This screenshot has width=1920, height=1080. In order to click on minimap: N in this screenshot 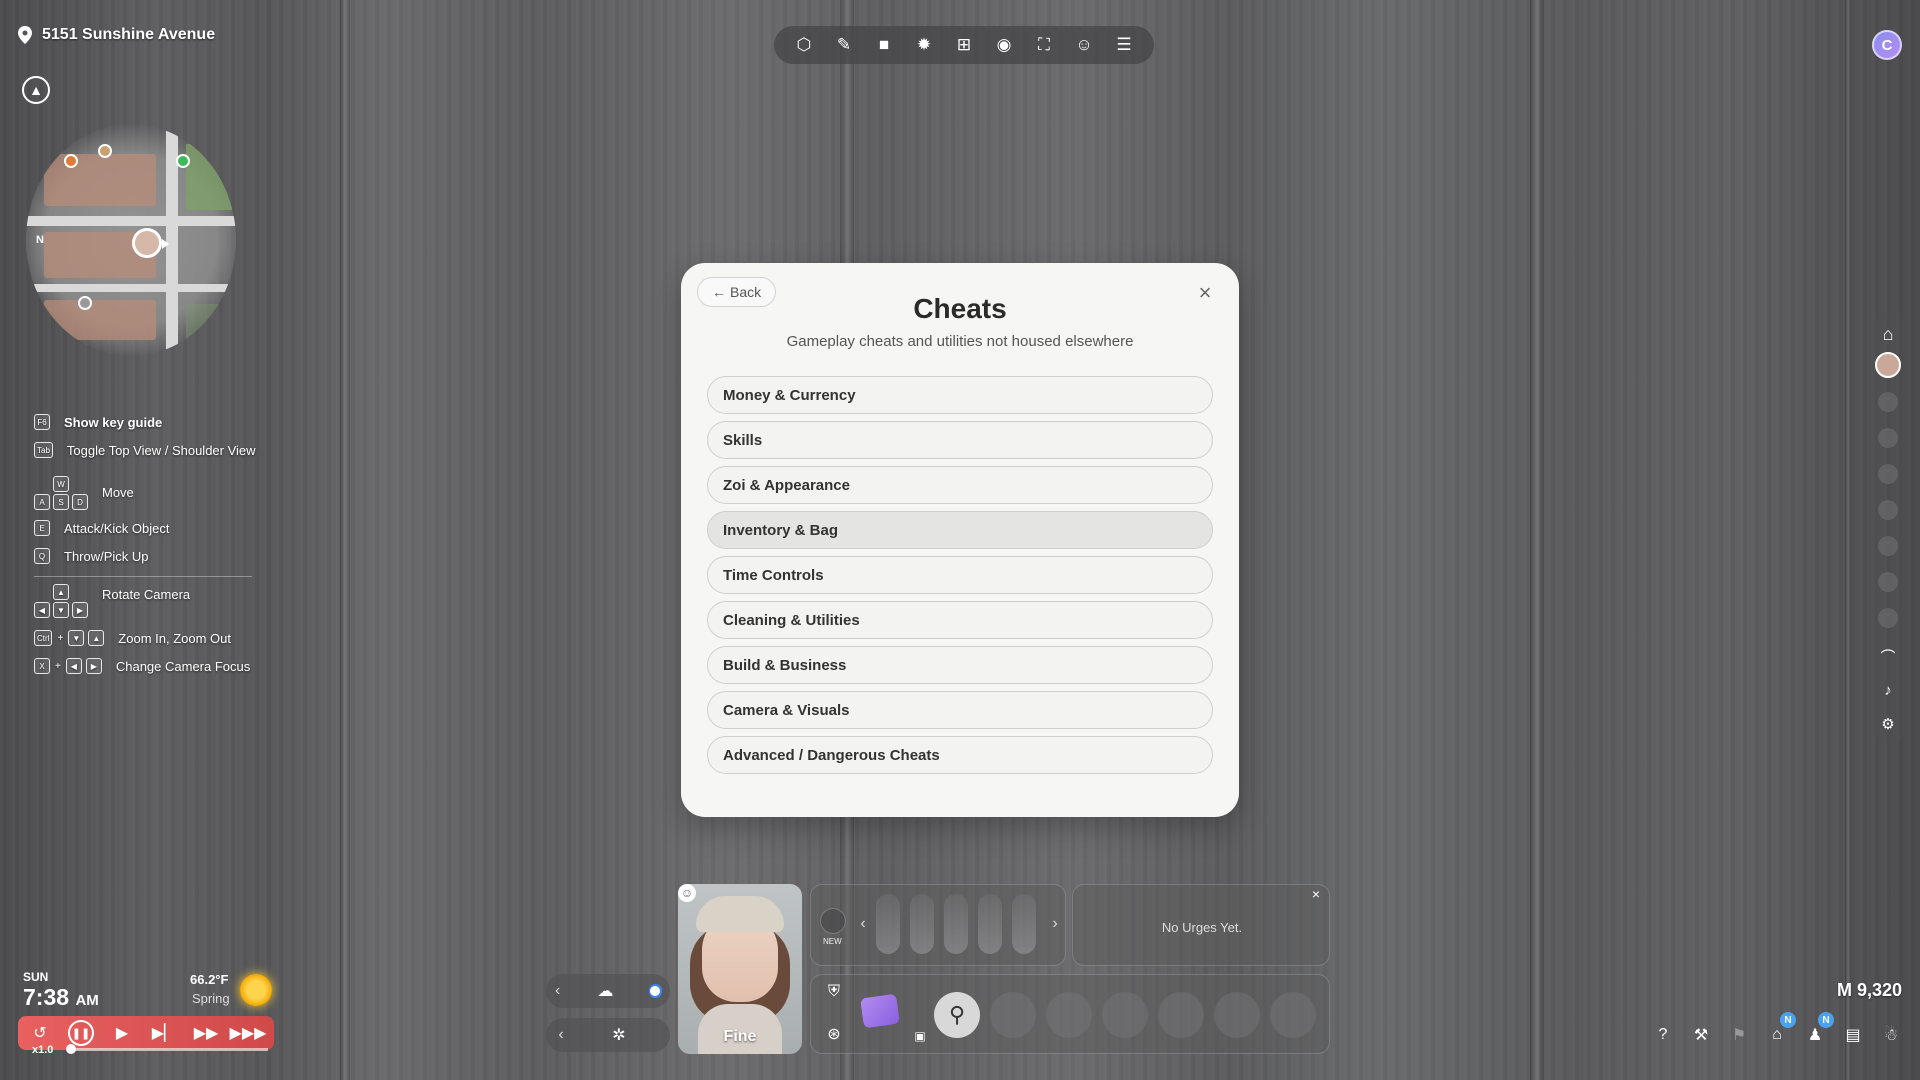, I will do `click(131, 240)`.